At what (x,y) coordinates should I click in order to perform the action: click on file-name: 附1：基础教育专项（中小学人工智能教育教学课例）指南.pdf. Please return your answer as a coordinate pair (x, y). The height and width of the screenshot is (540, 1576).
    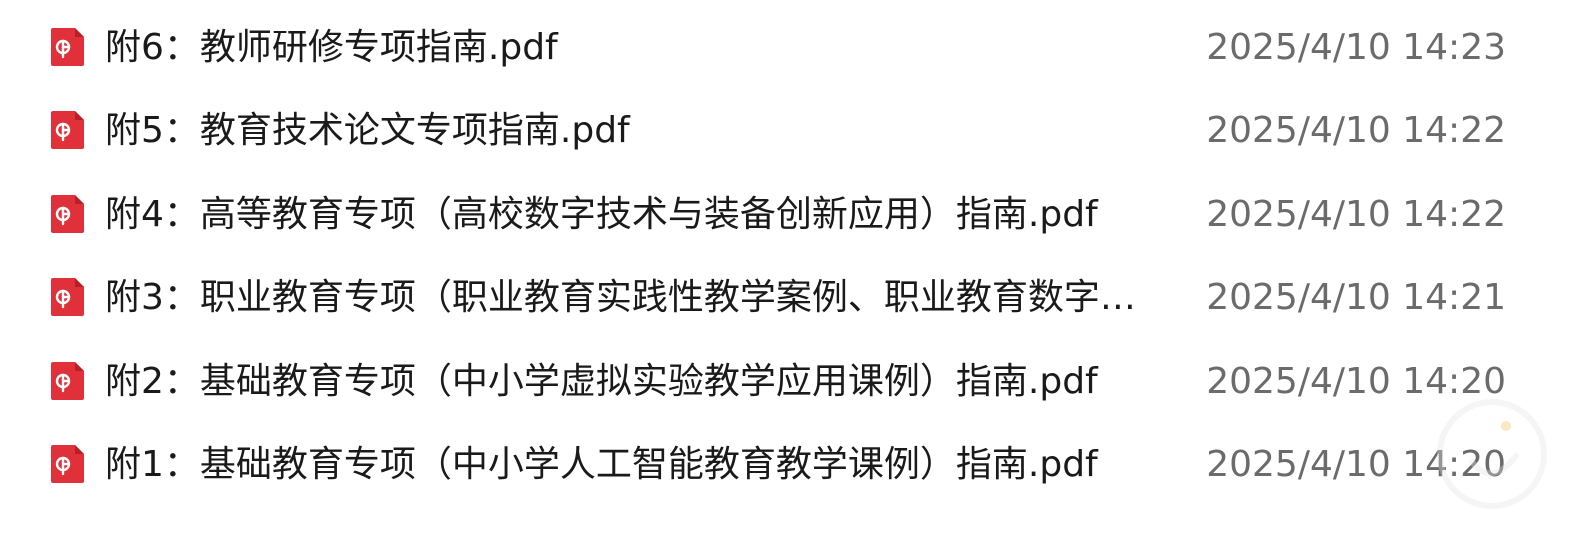
    Looking at the image, I should click on (601, 464).